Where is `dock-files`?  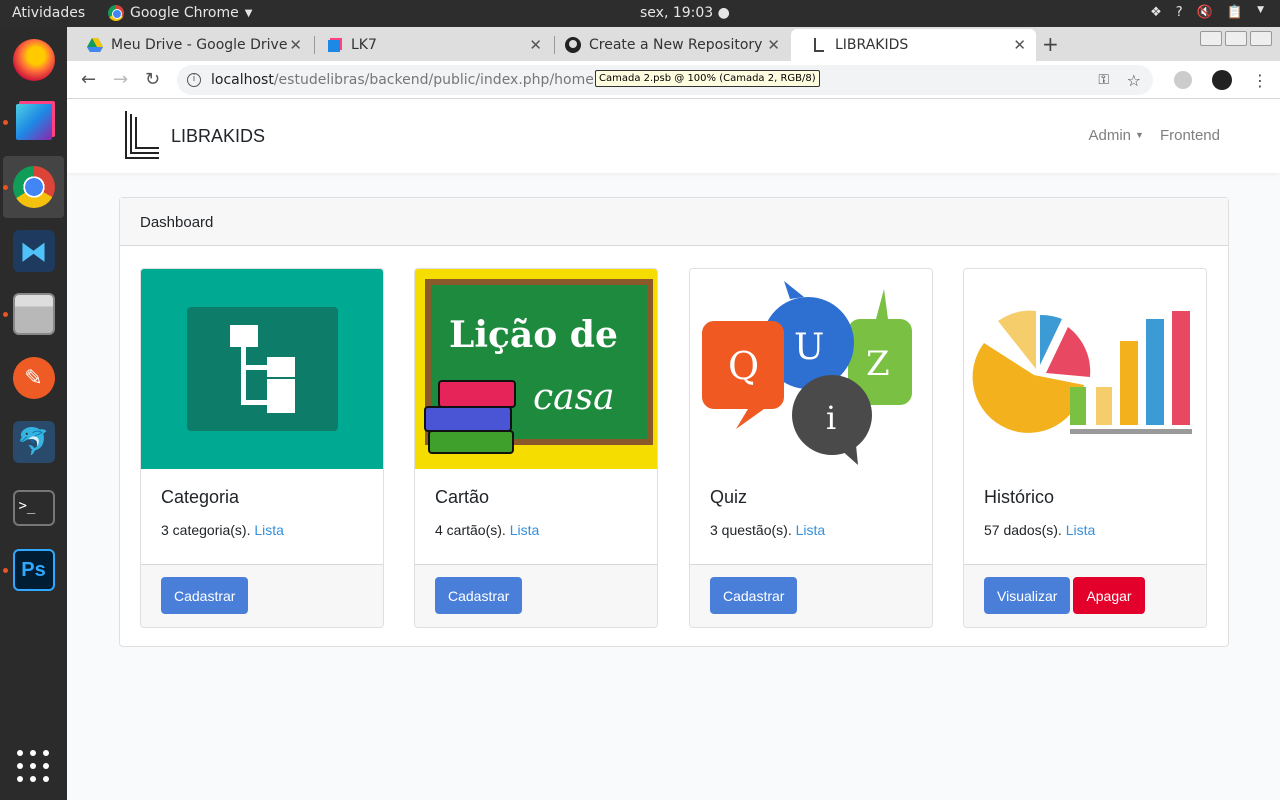 dock-files is located at coordinates (33, 314).